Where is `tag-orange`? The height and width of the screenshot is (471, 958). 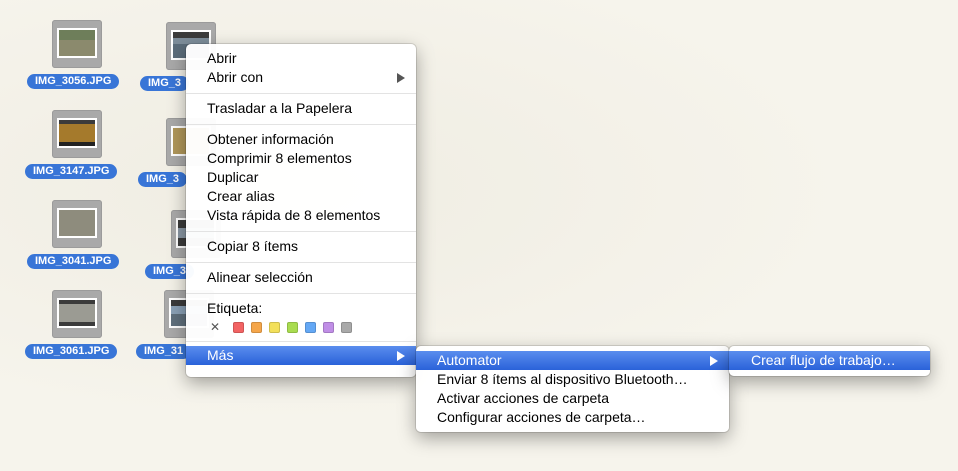 tag-orange is located at coordinates (256, 327).